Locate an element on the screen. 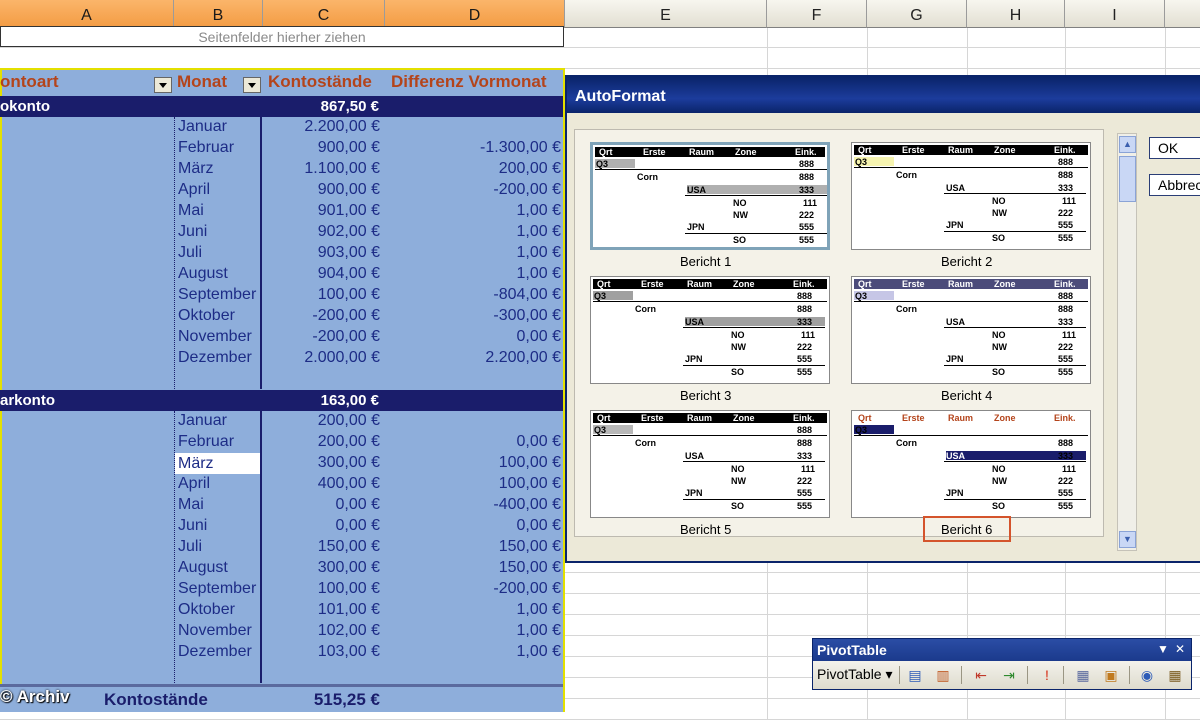  group-row: okonto 867,50 € is located at coordinates (281, 106).